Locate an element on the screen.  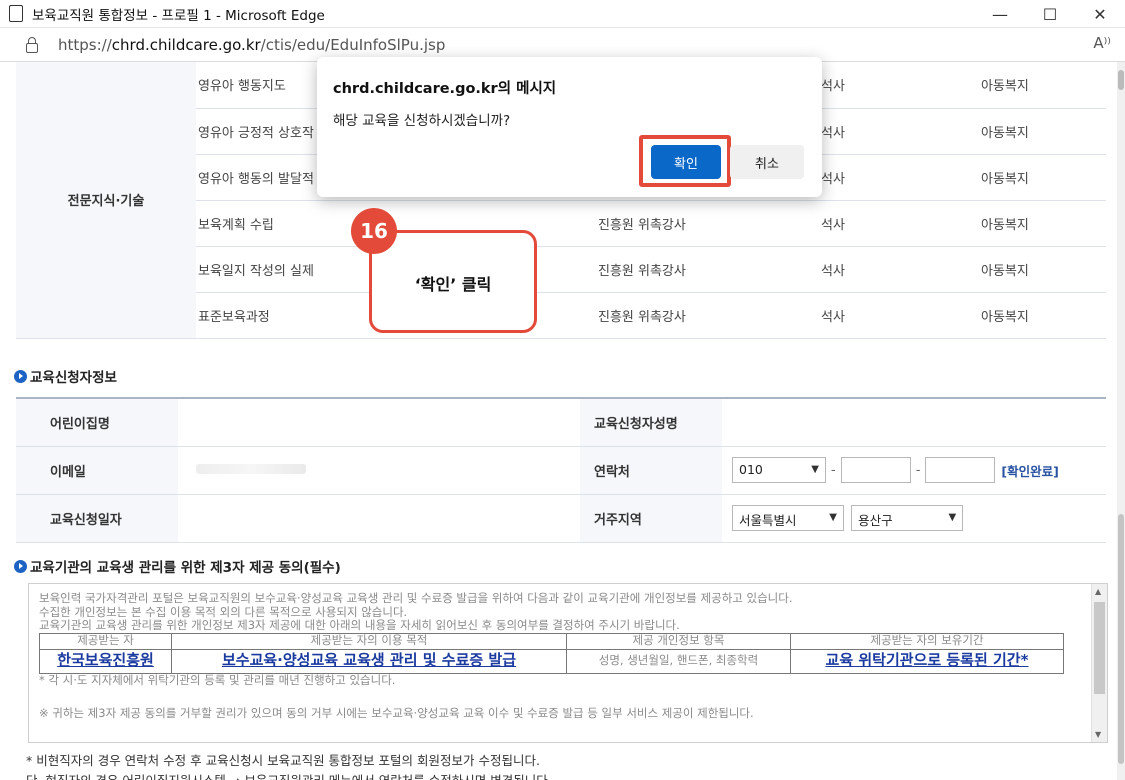
date-value is located at coordinates (379, 518).